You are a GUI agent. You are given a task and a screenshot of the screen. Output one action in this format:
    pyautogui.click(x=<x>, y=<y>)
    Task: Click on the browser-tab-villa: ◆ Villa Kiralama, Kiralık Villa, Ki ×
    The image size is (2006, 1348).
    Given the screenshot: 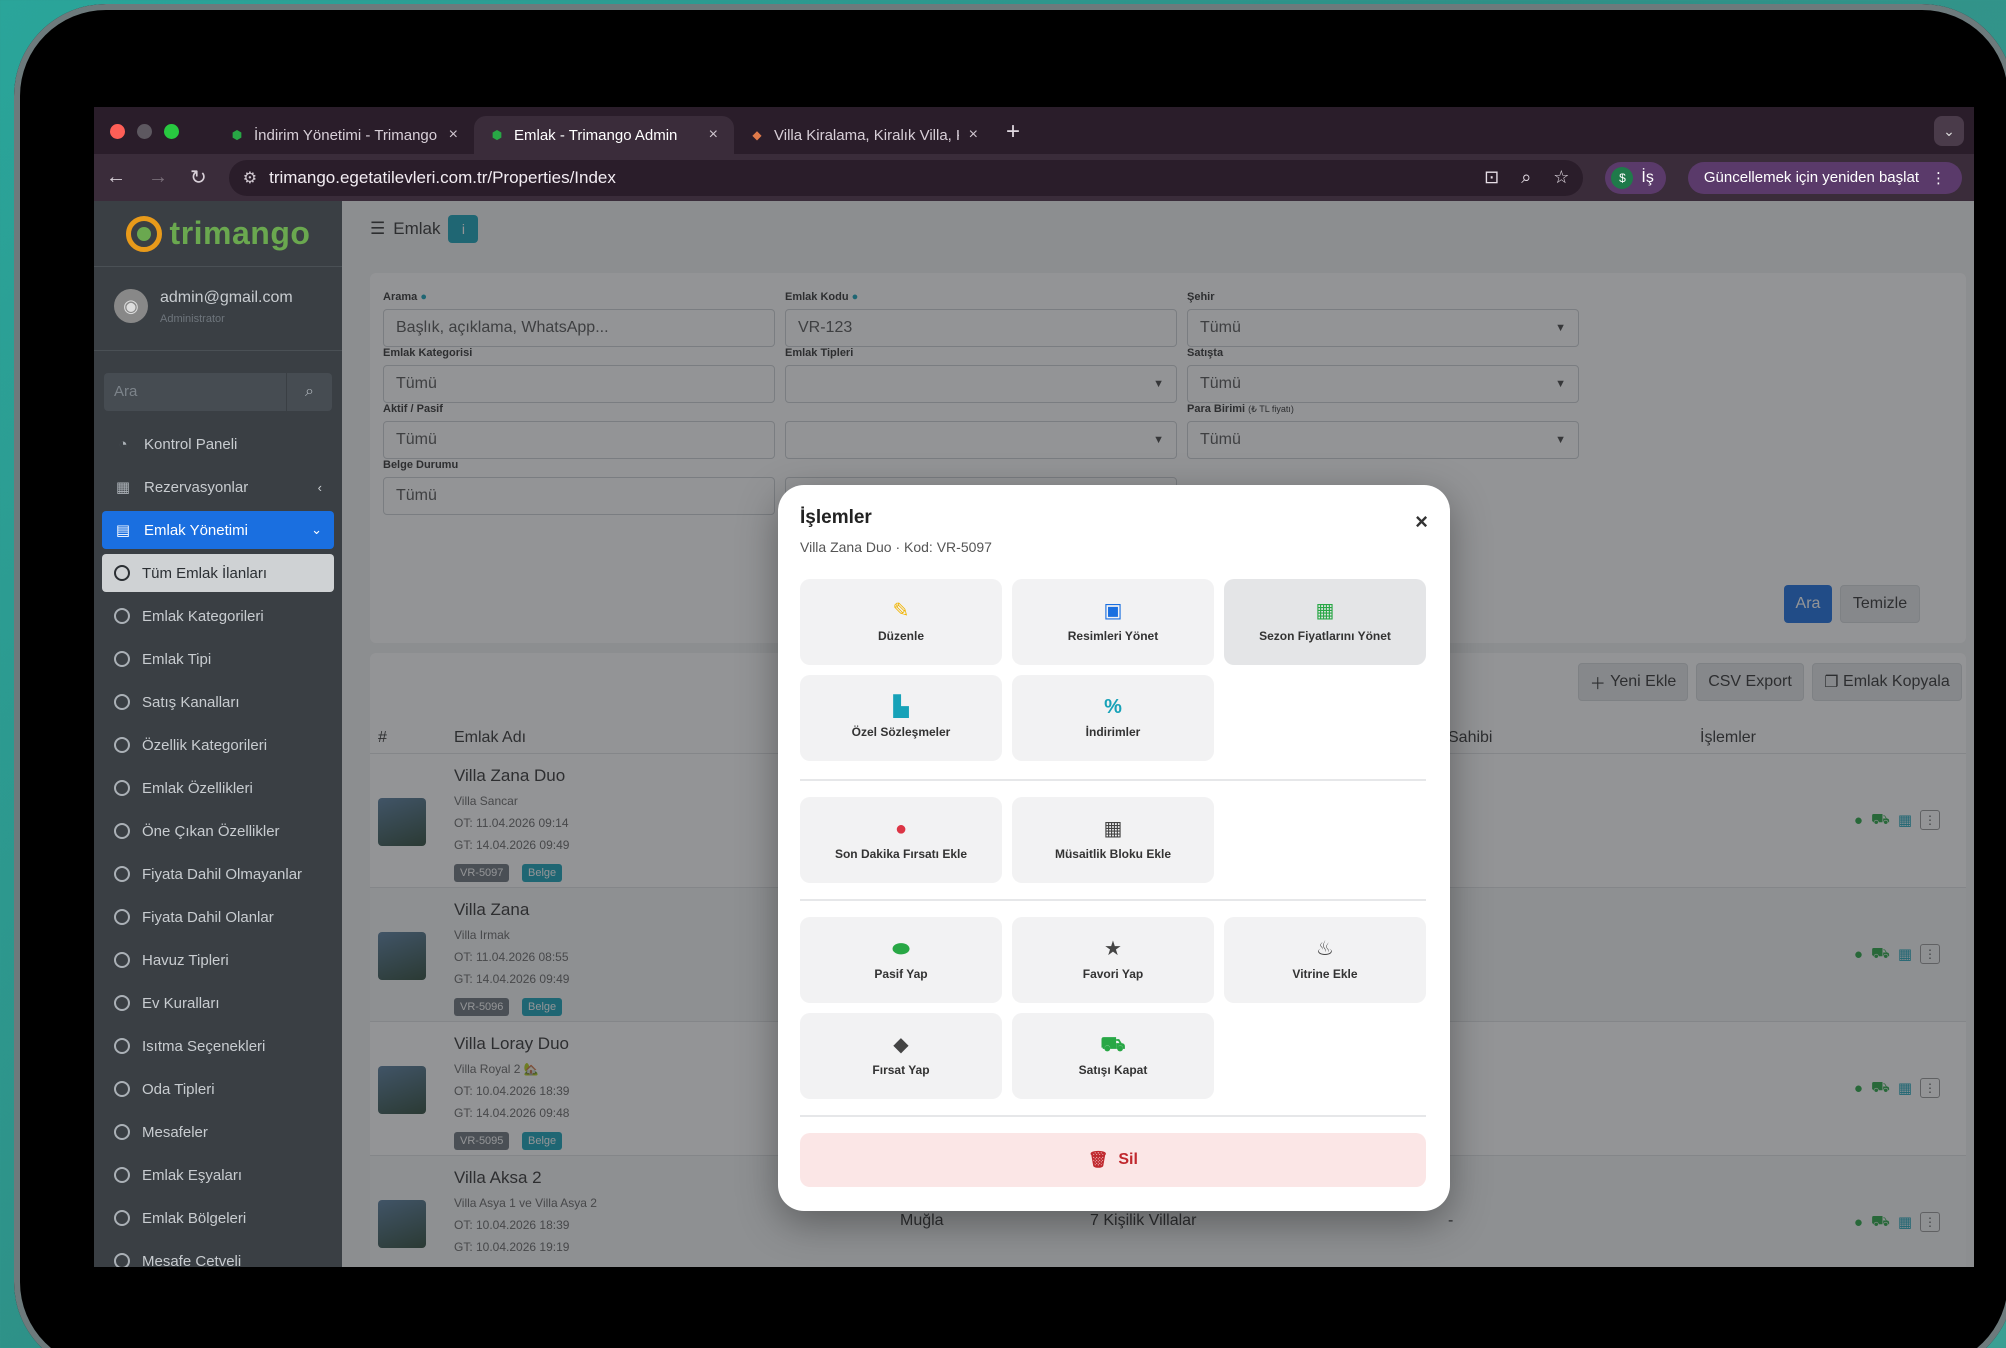 What is the action you would take?
    pyautogui.click(x=864, y=135)
    